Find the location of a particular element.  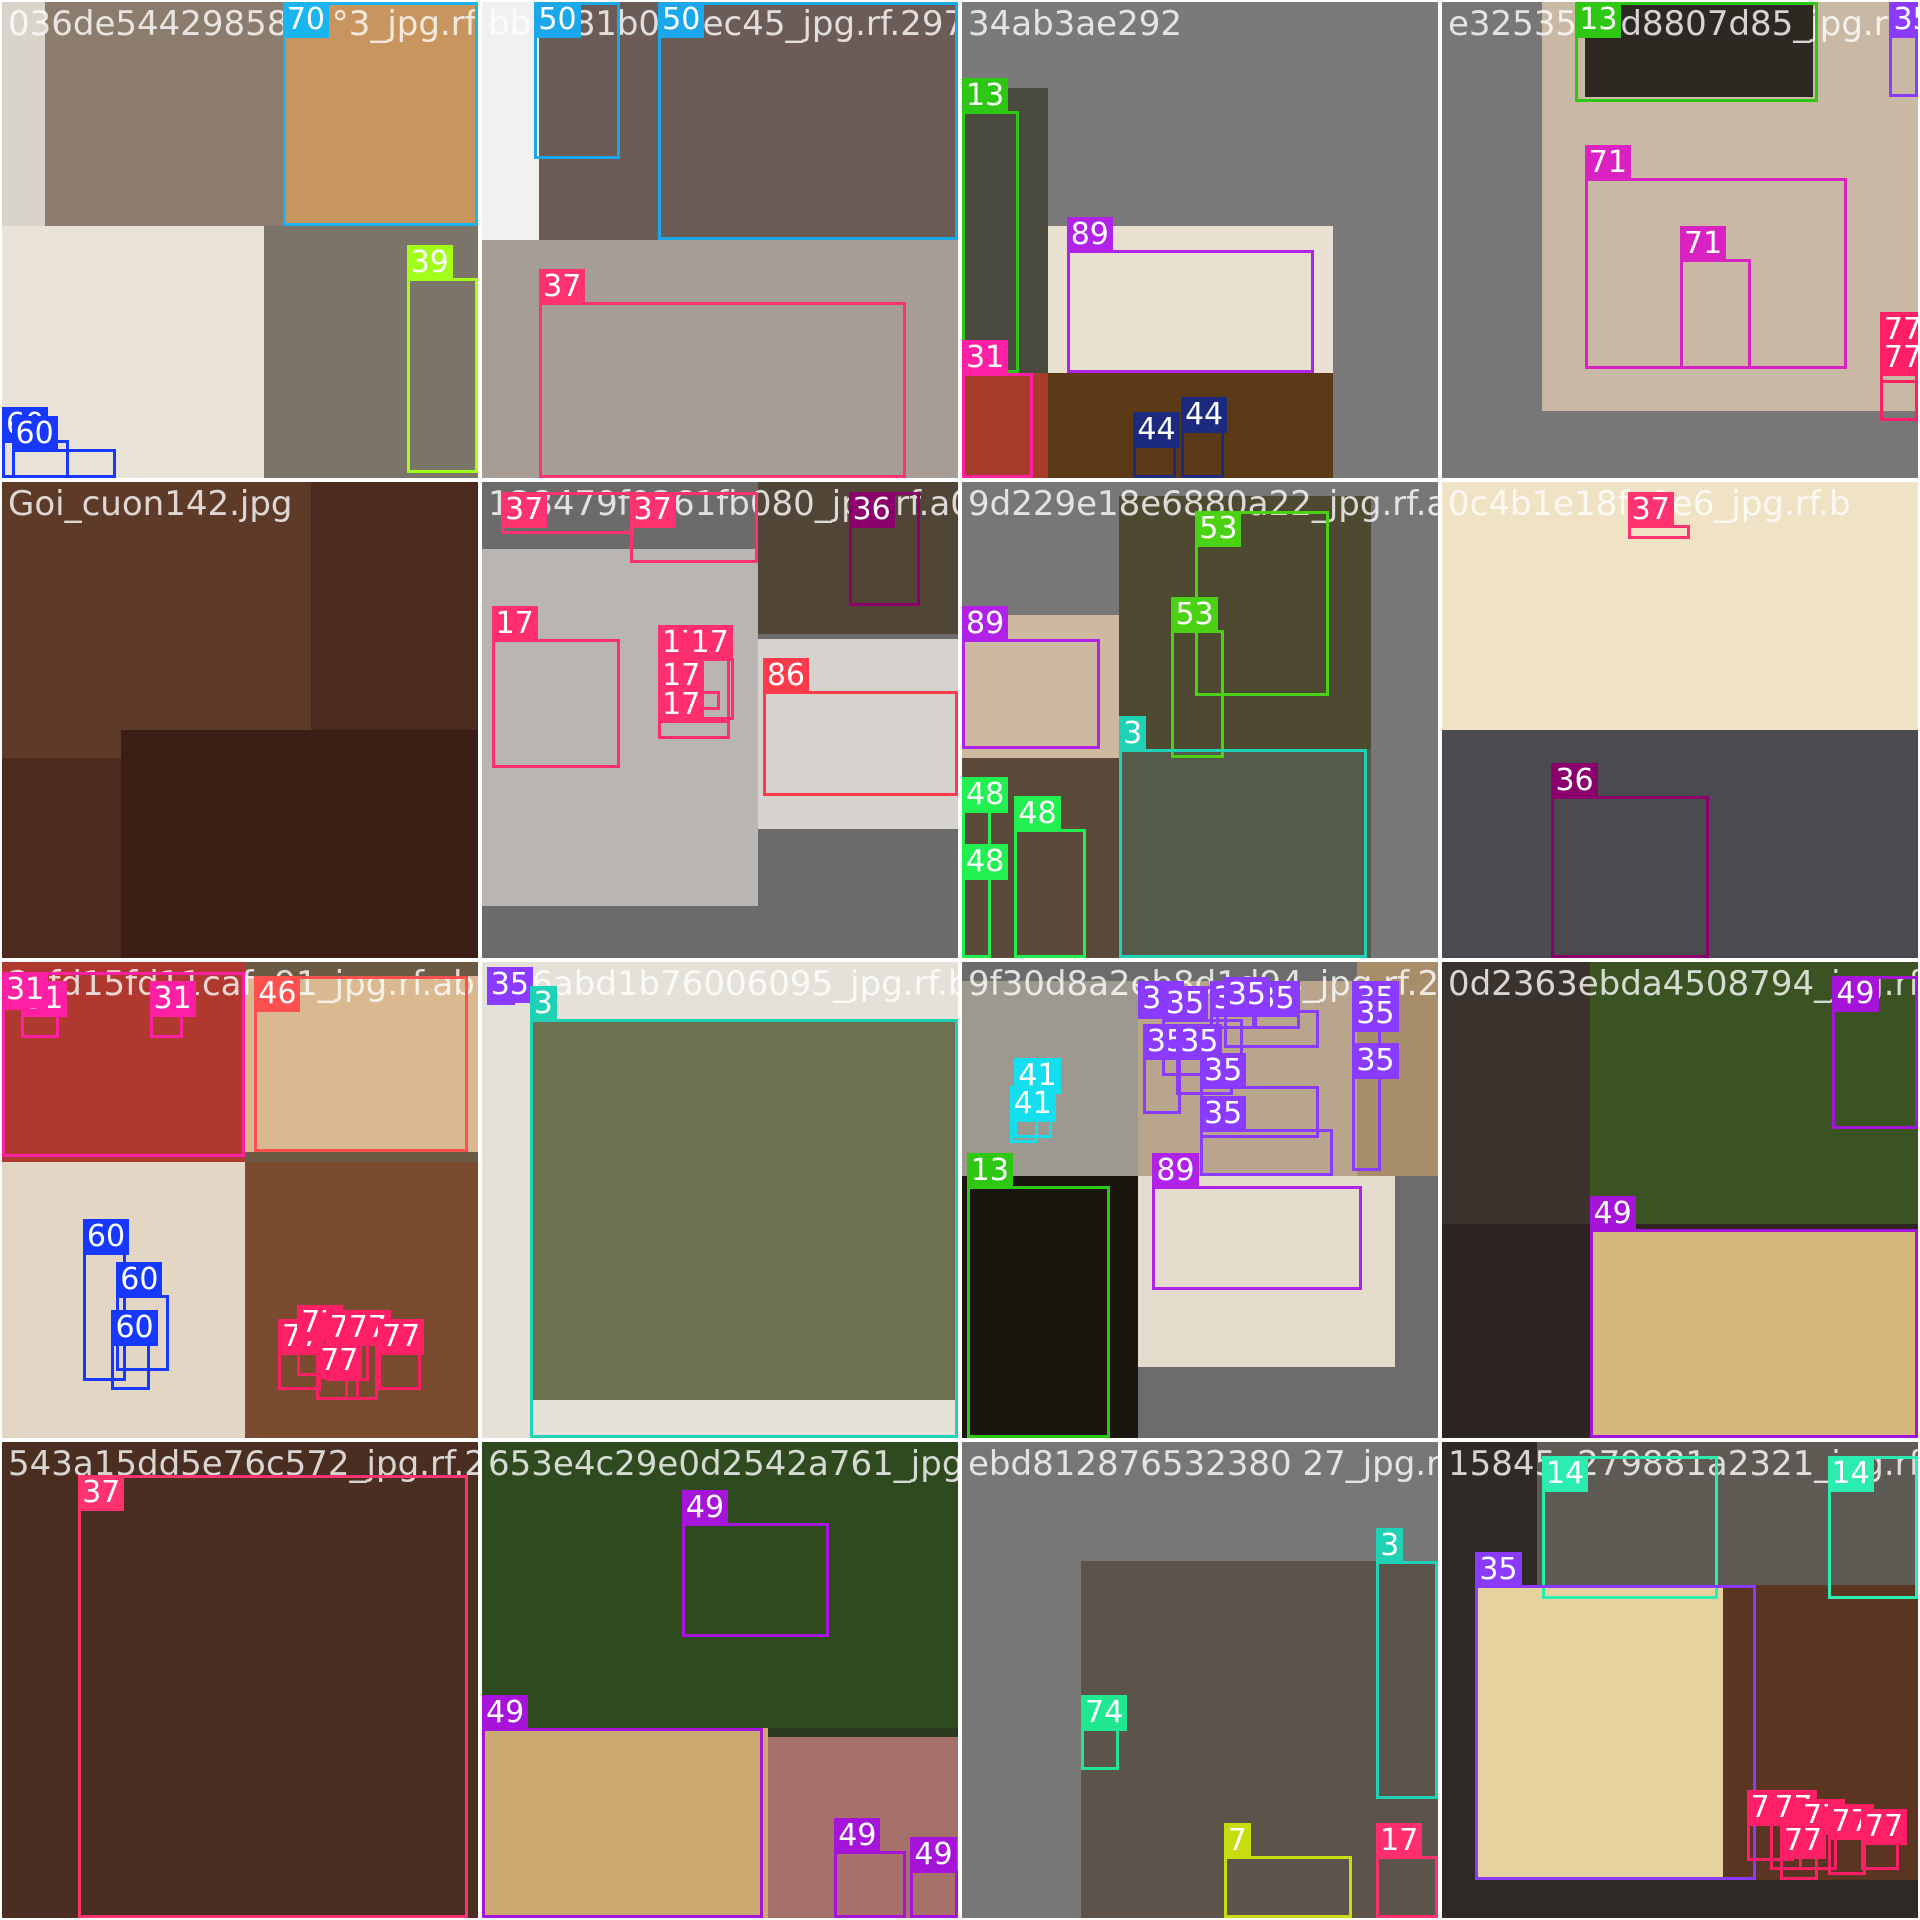

mosaic-tile: 34ab3ae292 13 89 31 44 44 is located at coordinates (1200, 240).